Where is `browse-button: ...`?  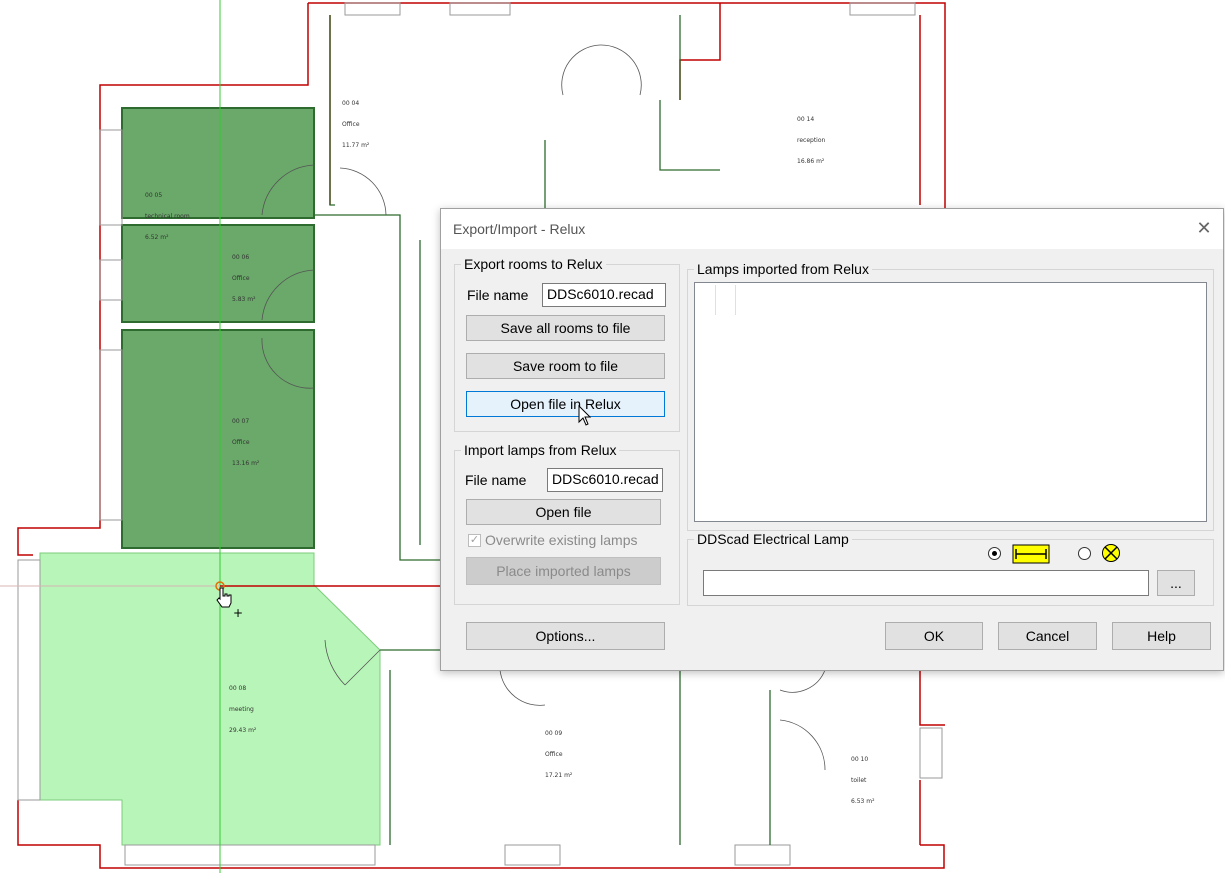 browse-button: ... is located at coordinates (1176, 583).